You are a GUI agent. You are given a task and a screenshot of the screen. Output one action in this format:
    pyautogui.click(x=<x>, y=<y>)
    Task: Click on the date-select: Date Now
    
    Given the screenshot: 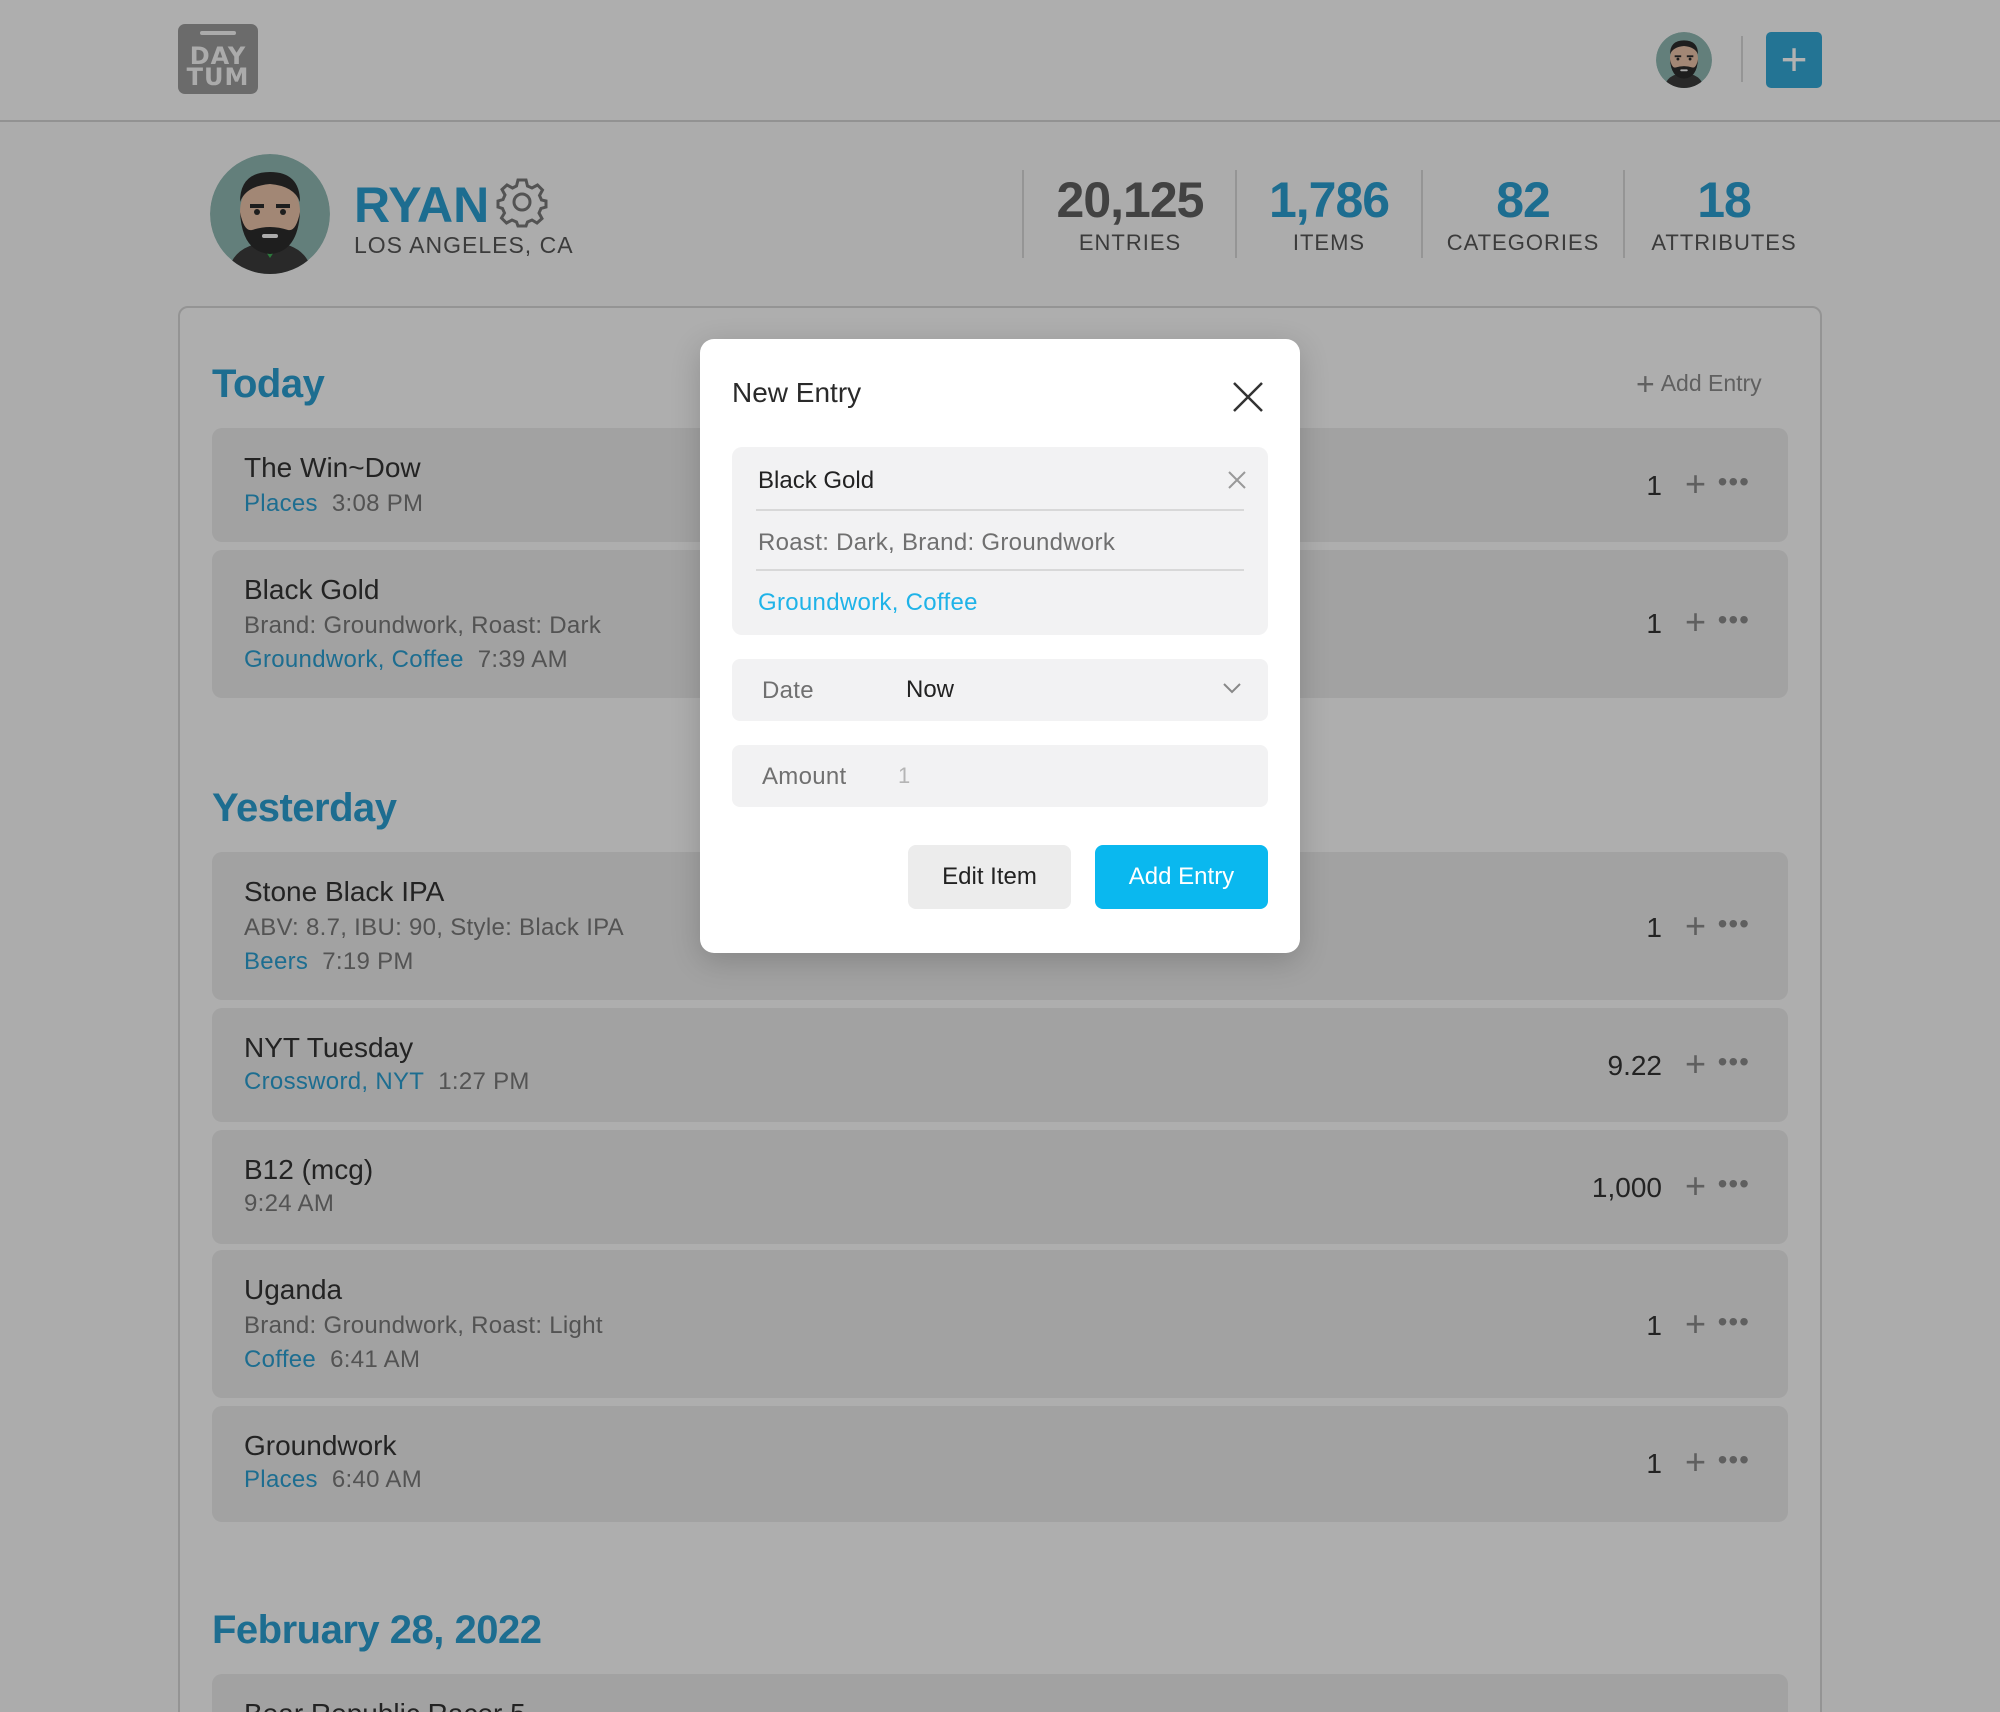 What is the action you would take?
    pyautogui.click(x=1000, y=690)
    